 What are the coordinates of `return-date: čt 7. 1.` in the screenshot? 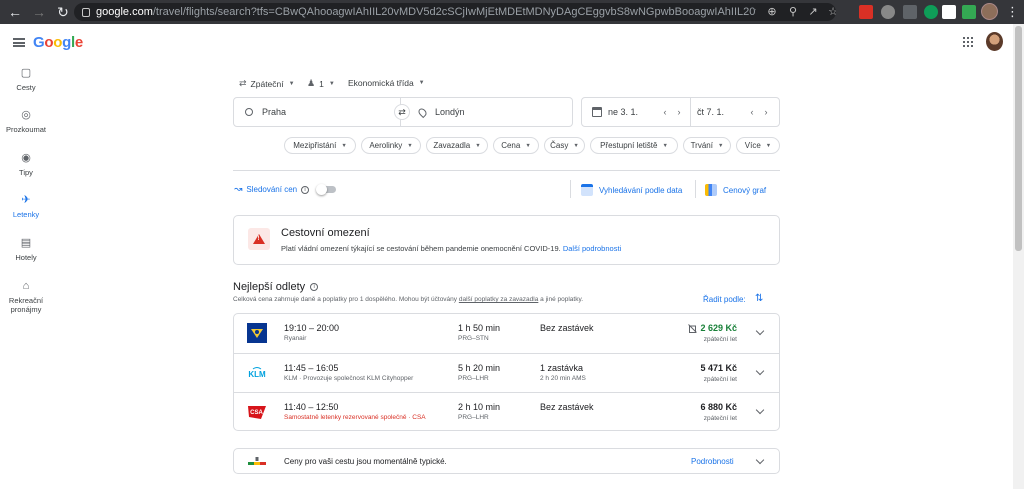 It's located at (721, 112).